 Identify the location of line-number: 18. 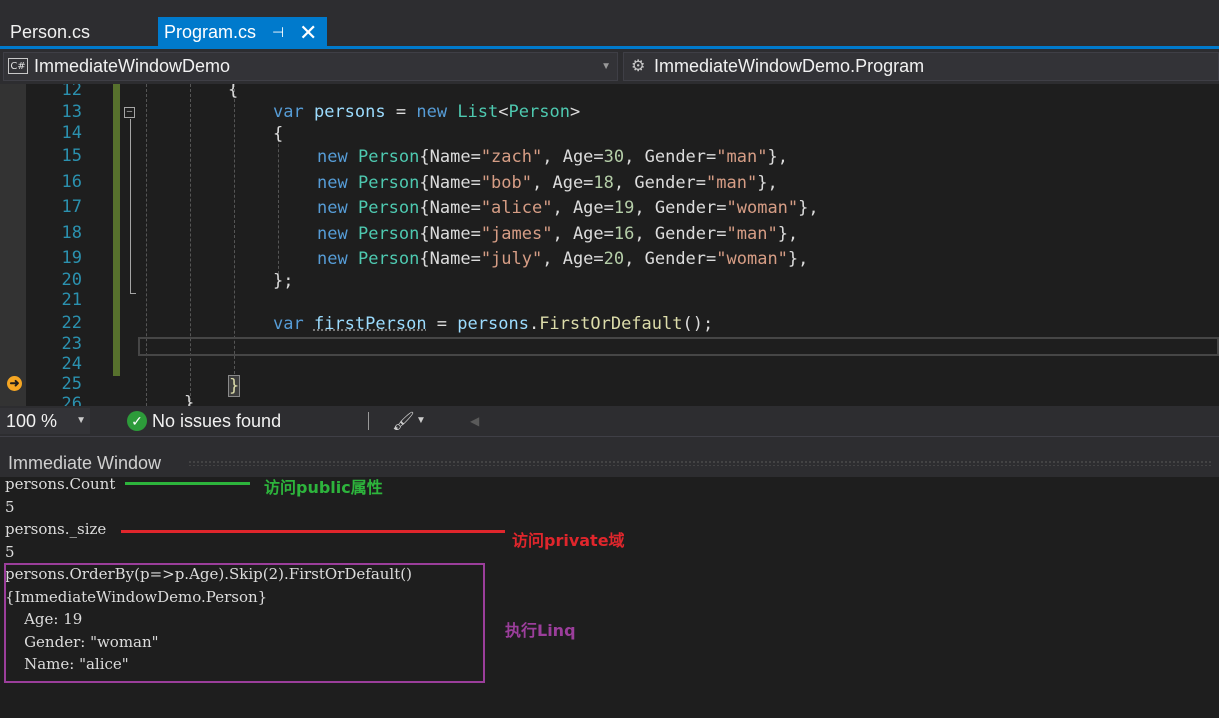
(71, 233).